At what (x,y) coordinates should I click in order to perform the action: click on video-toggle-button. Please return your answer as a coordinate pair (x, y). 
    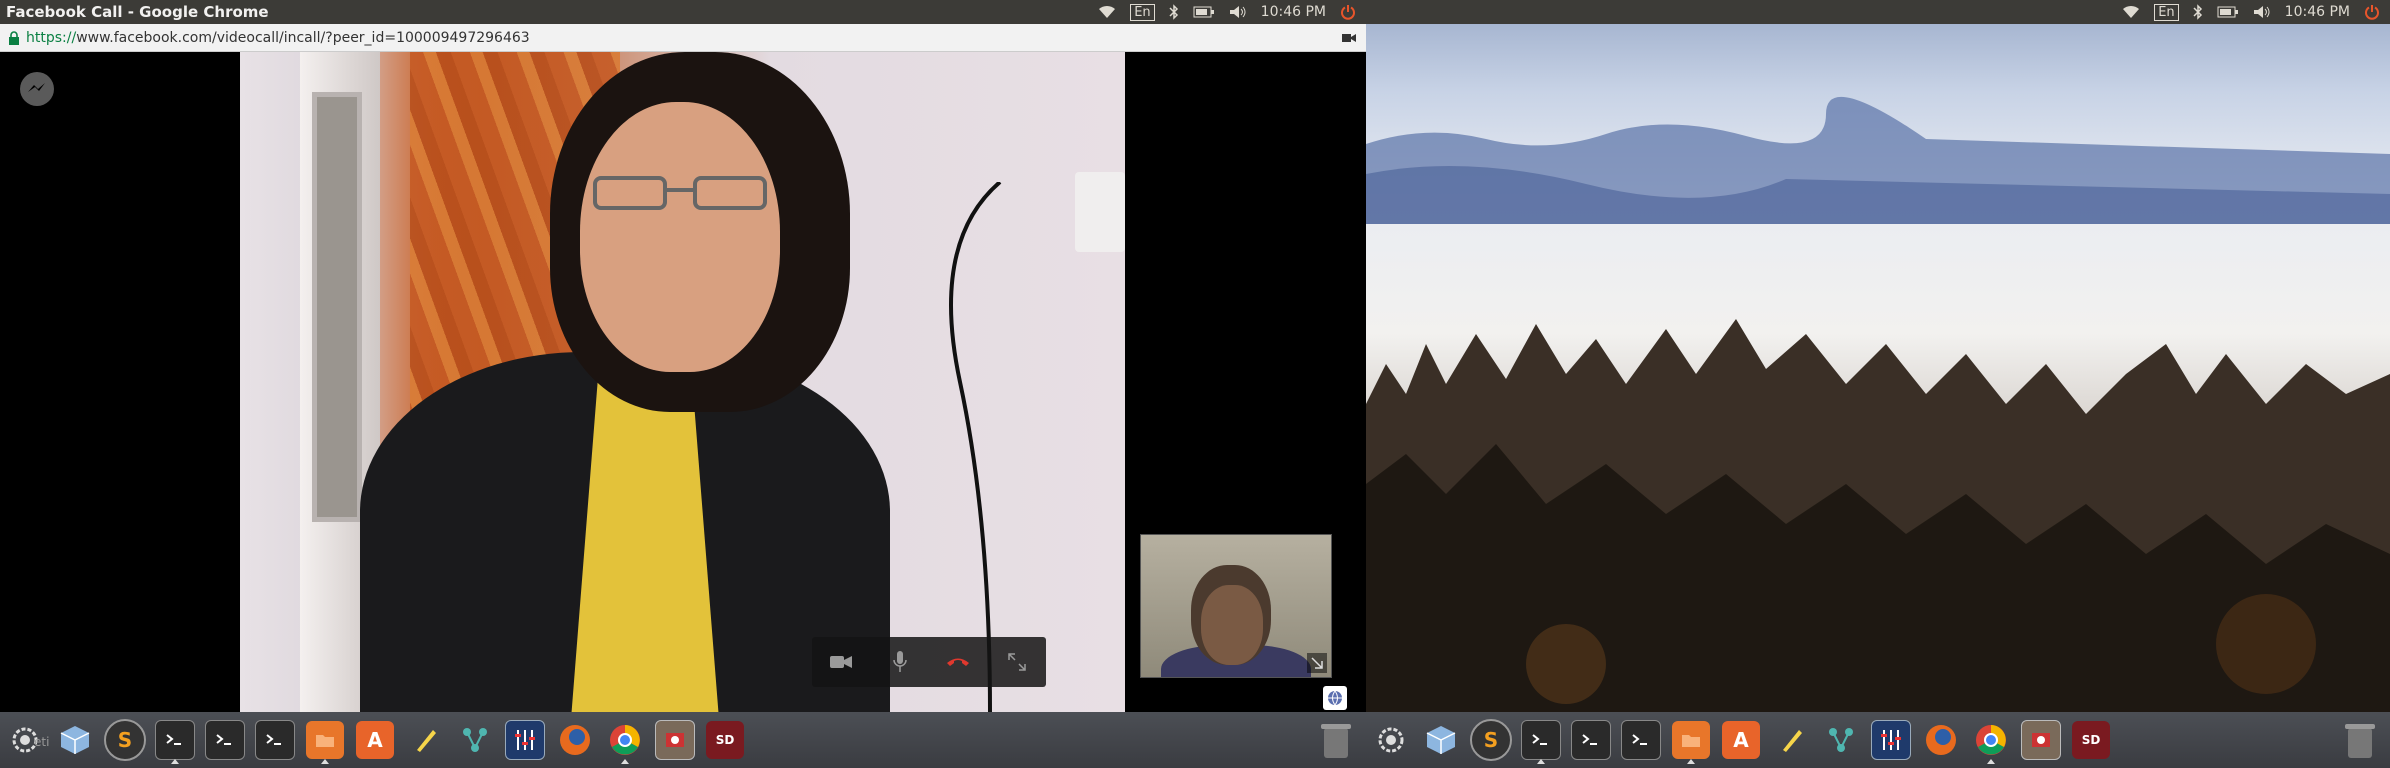
    Looking at the image, I should click on (841, 662).